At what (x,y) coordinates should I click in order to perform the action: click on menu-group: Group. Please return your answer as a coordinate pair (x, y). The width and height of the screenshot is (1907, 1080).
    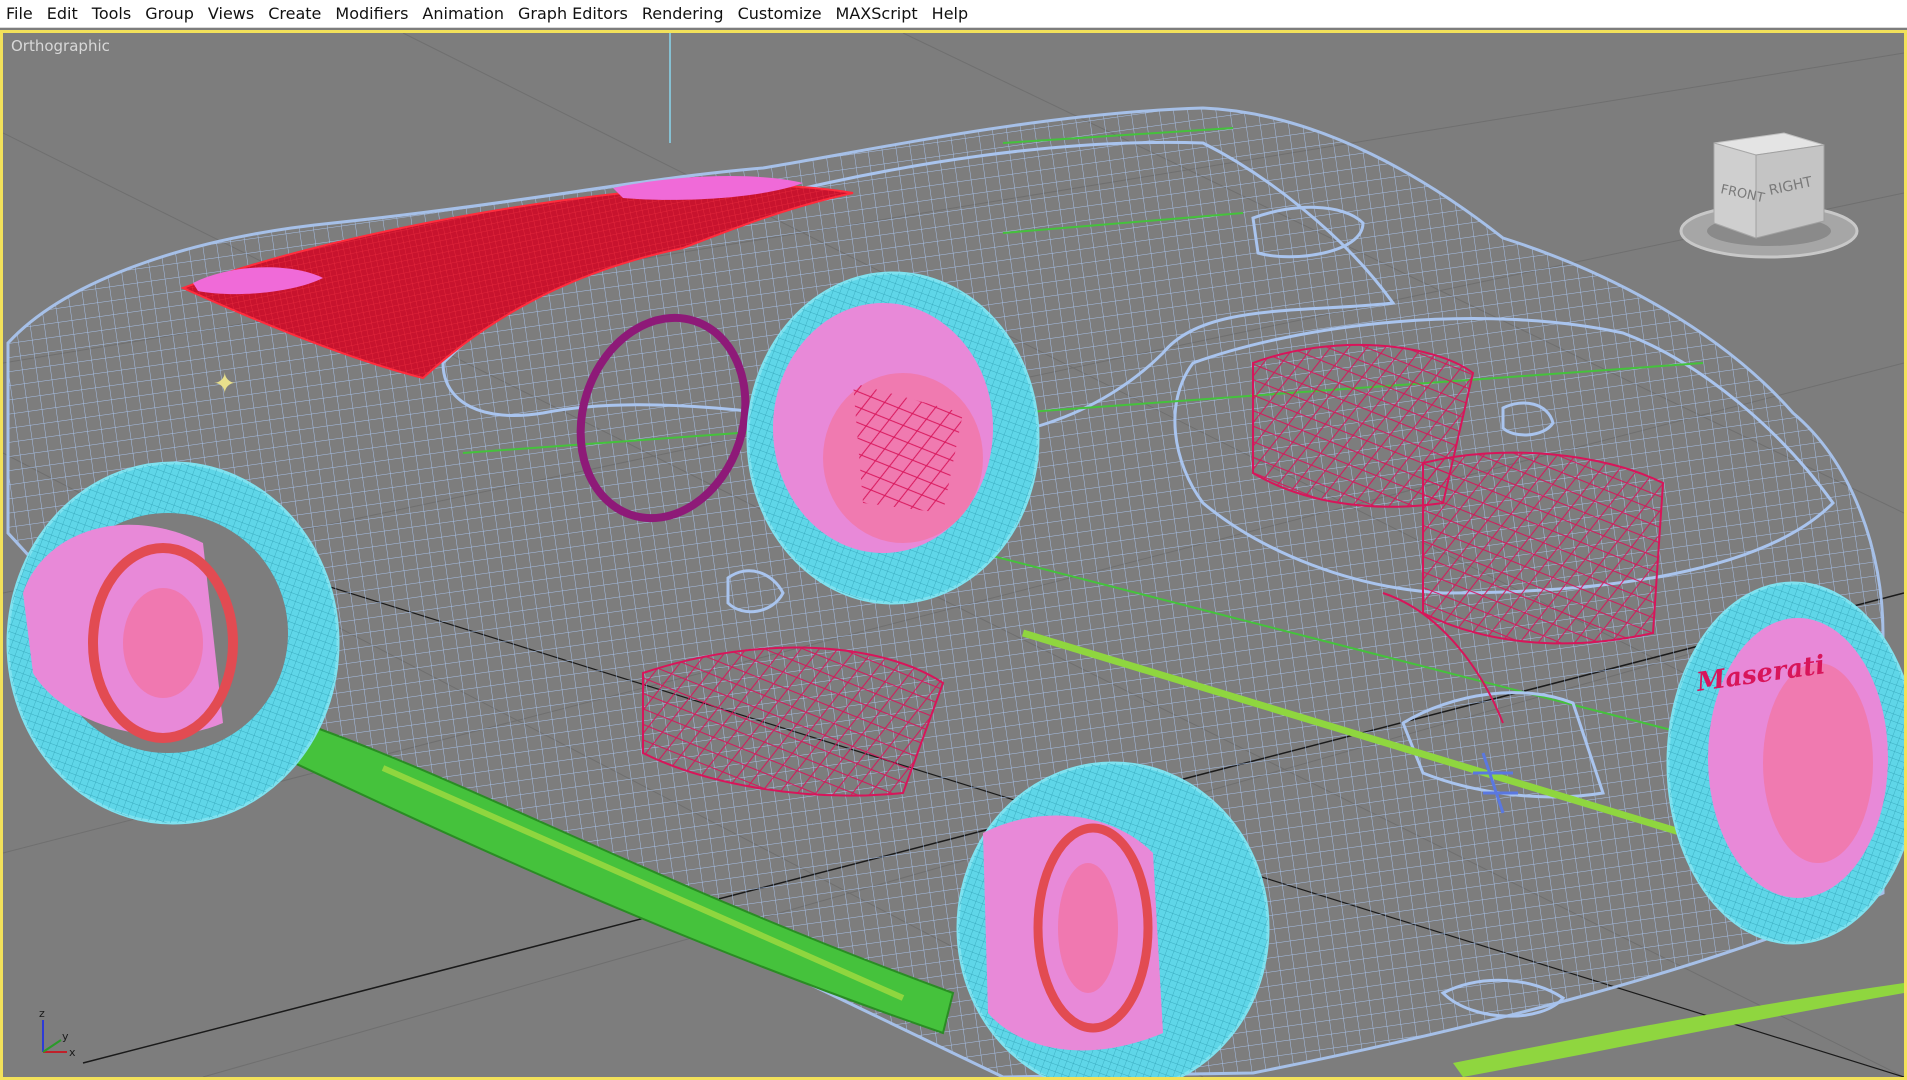
    Looking at the image, I should click on (169, 14).